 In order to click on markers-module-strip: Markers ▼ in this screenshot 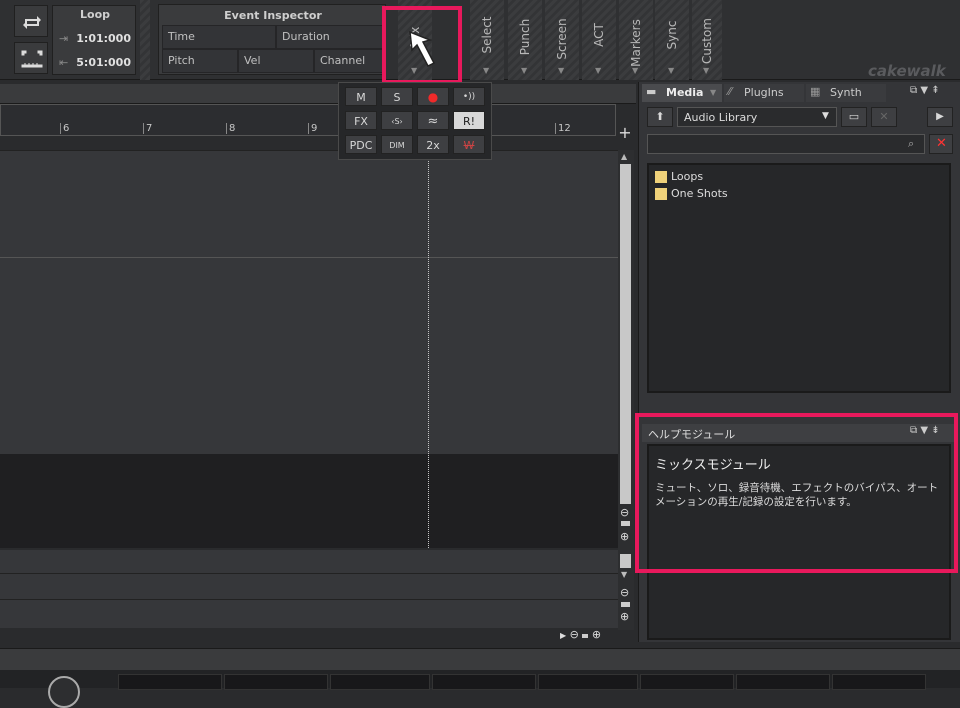, I will do `click(636, 40)`.